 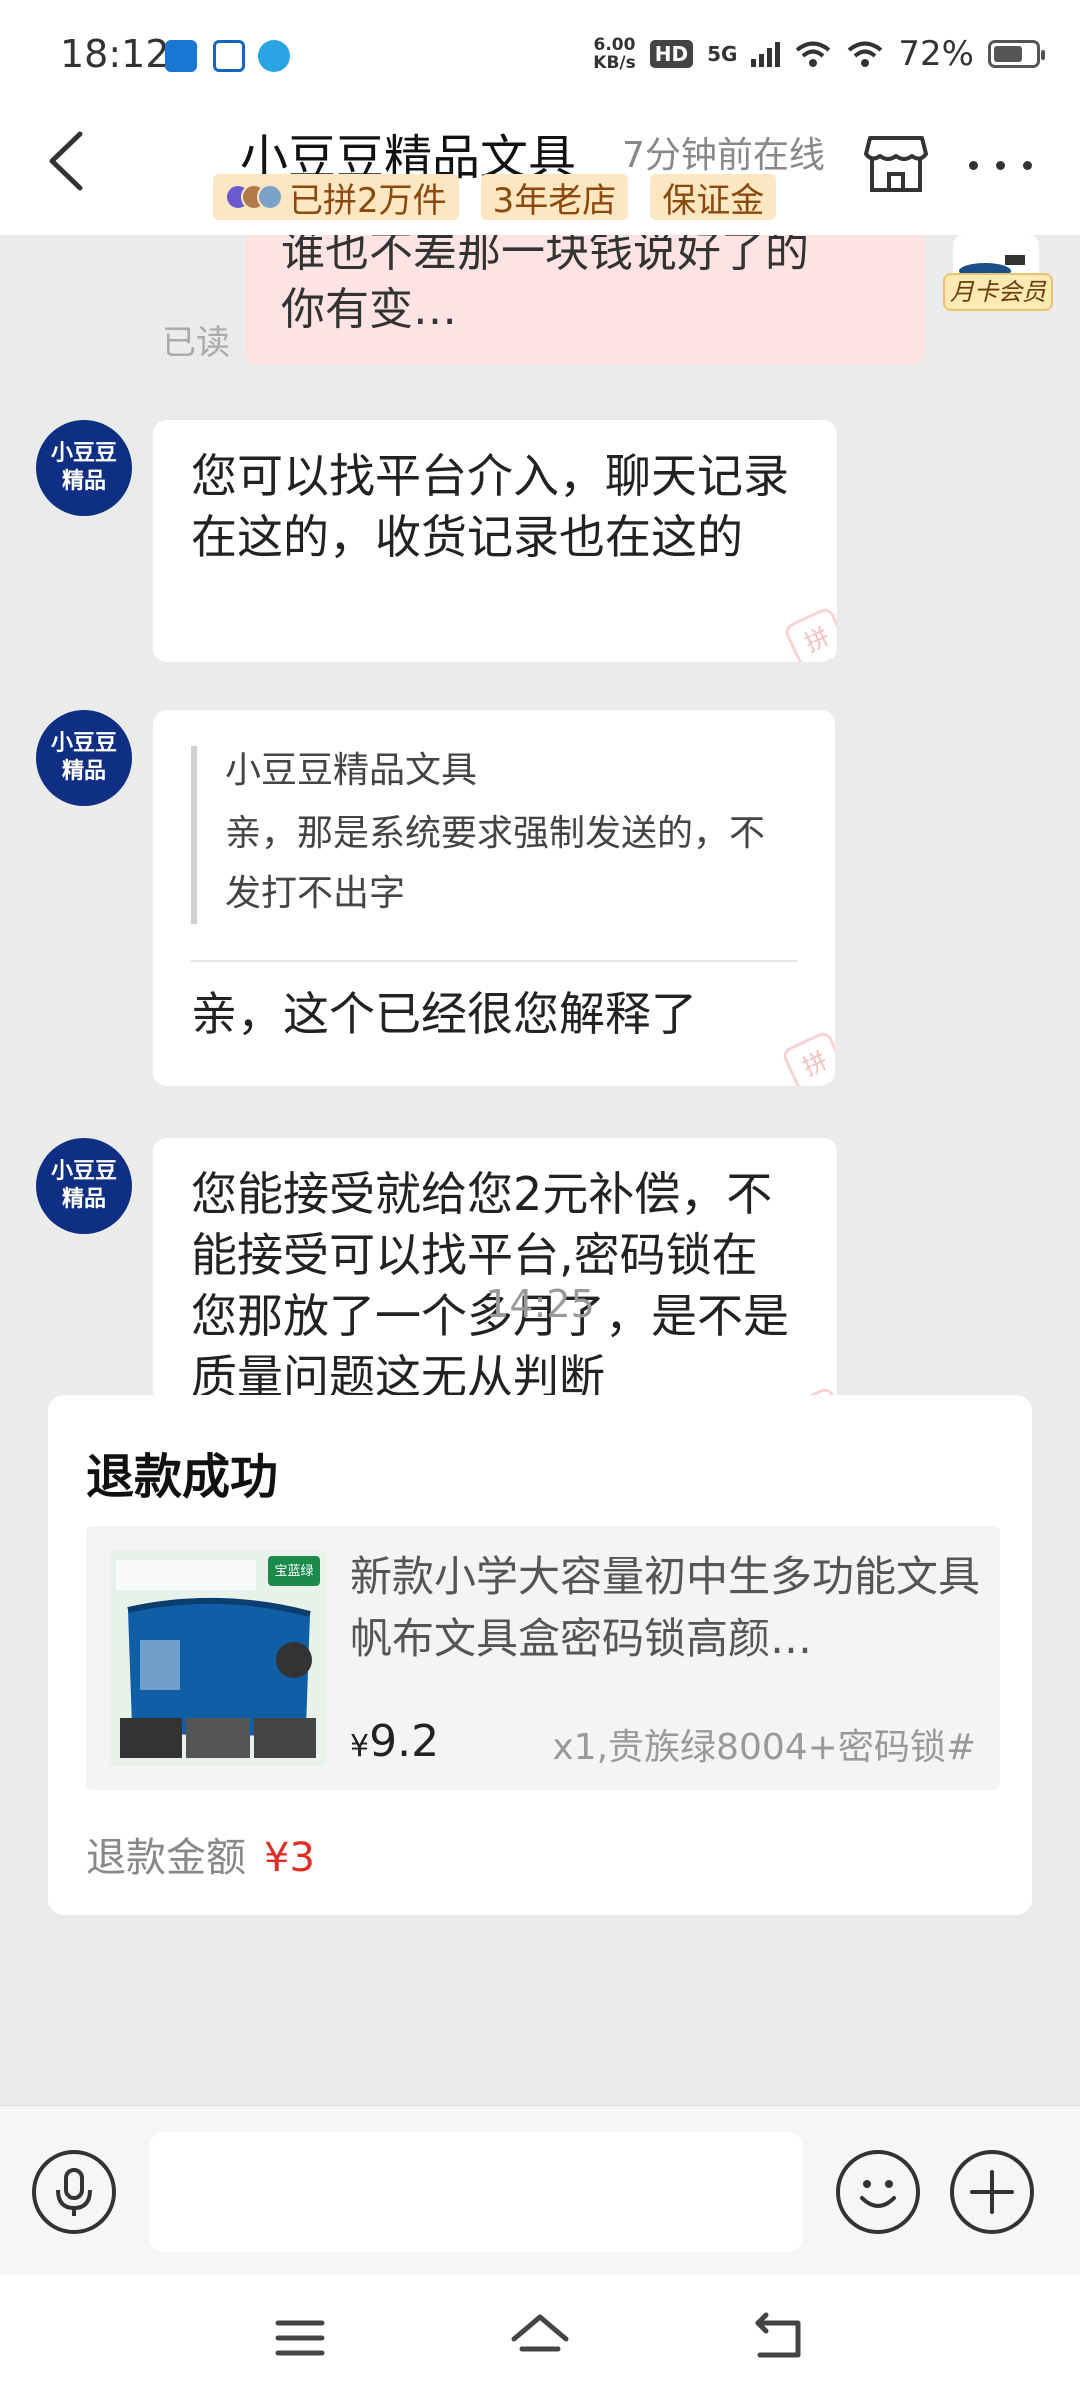 I want to click on quote-divider, so click(x=494, y=961).